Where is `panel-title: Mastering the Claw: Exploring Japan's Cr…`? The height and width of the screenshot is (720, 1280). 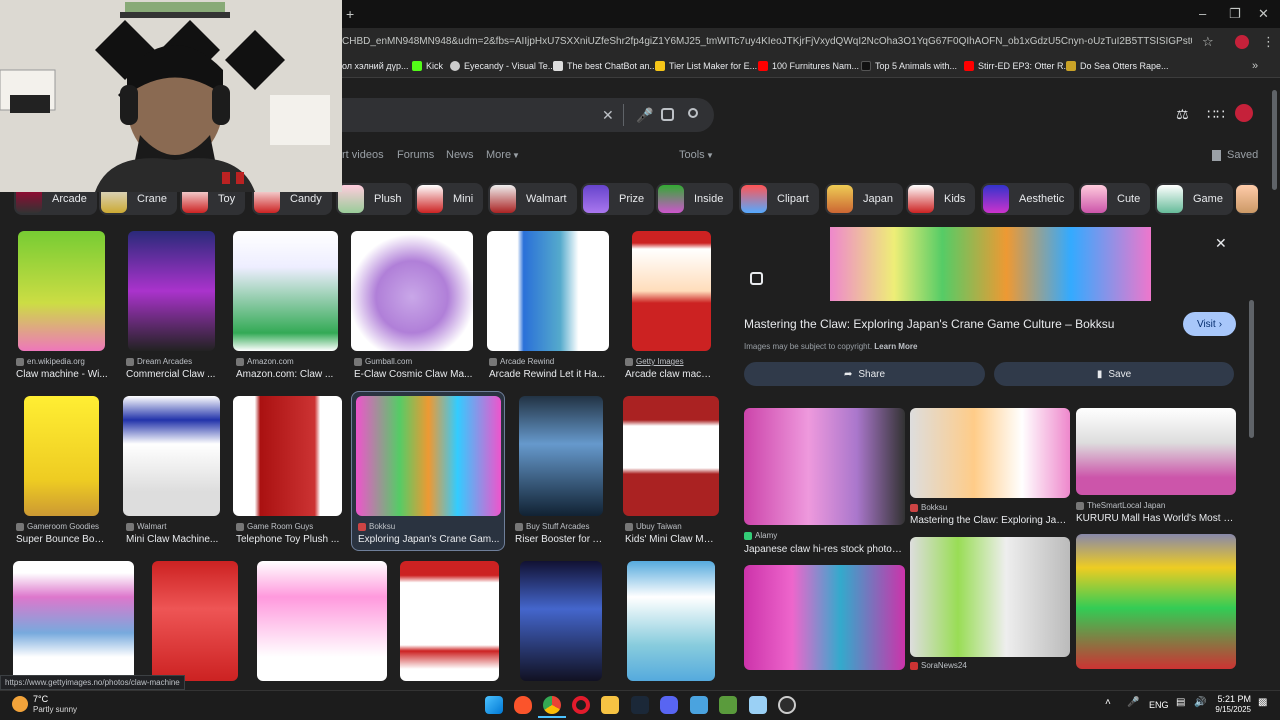 panel-title: Mastering the Claw: Exploring Japan's Cr… is located at coordinates (954, 324).